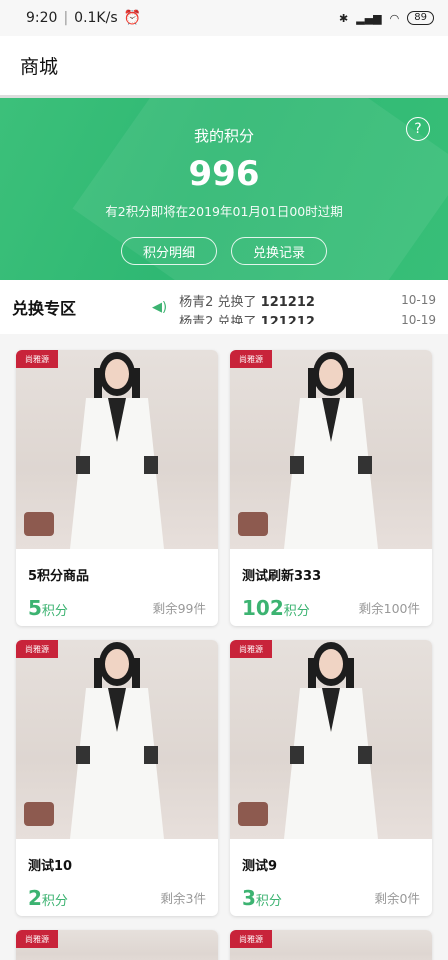 This screenshot has height=960, width=448. What do you see at coordinates (276, 608) in the screenshot?
I see `product-points: 102积分` at bounding box center [276, 608].